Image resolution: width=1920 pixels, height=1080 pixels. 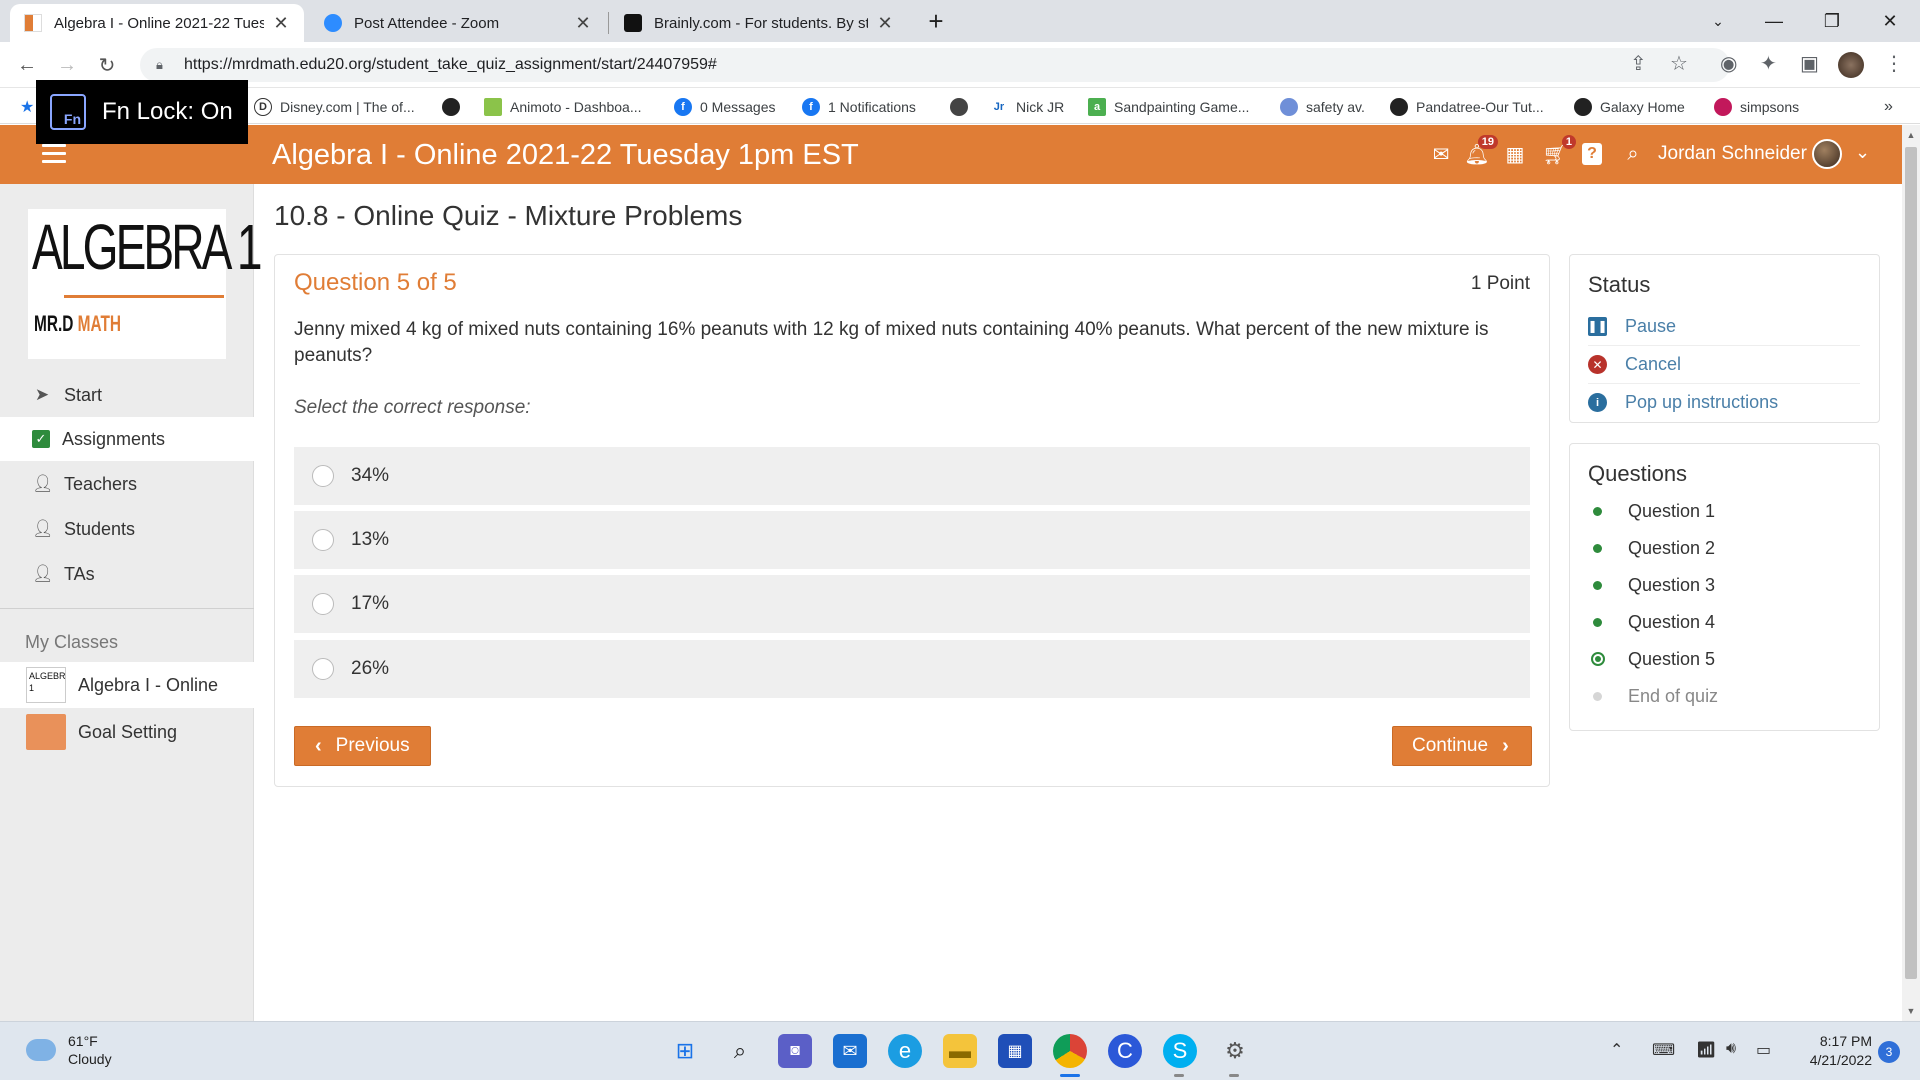 What do you see at coordinates (1638, 63) in the screenshot?
I see `share-icon: ⇪` at bounding box center [1638, 63].